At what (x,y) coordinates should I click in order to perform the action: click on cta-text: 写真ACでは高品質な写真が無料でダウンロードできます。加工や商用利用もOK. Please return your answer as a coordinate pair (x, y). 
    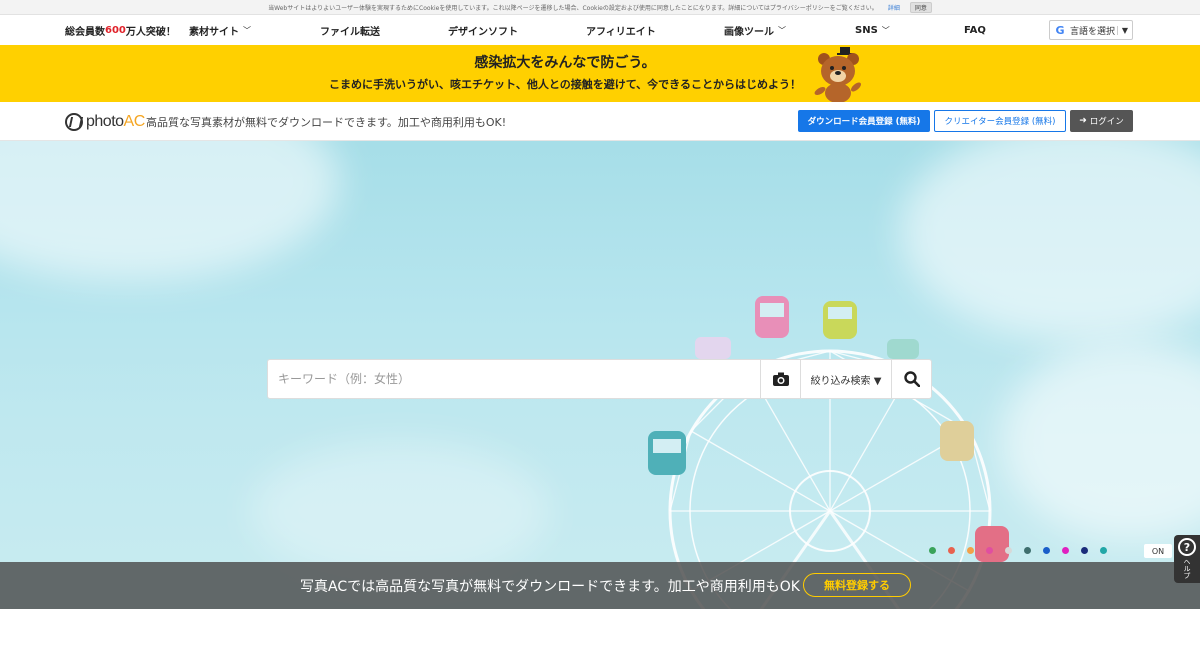
    Looking at the image, I should click on (550, 587).